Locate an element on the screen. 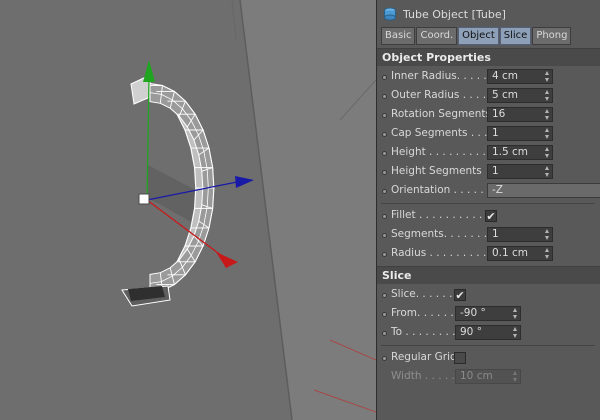  panel-title-row: Tube Object [Tube] is located at coordinates (444, 14).